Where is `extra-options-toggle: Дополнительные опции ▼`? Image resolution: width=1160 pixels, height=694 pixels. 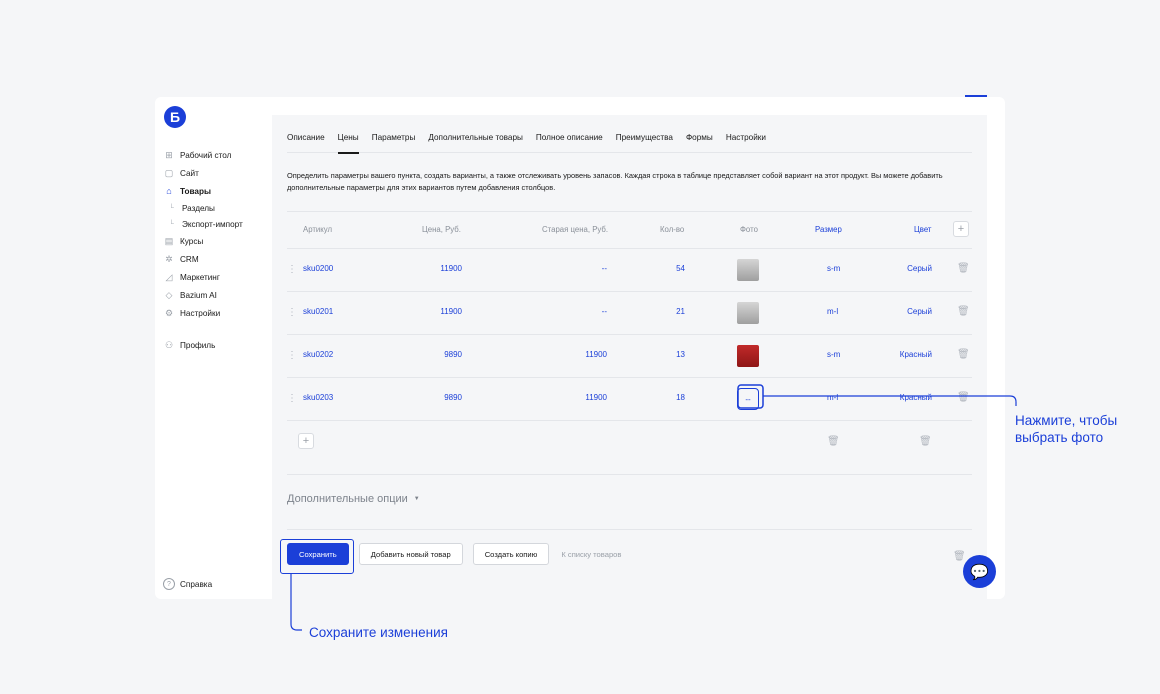 extra-options-toggle: Дополнительные опции ▼ is located at coordinates (353, 499).